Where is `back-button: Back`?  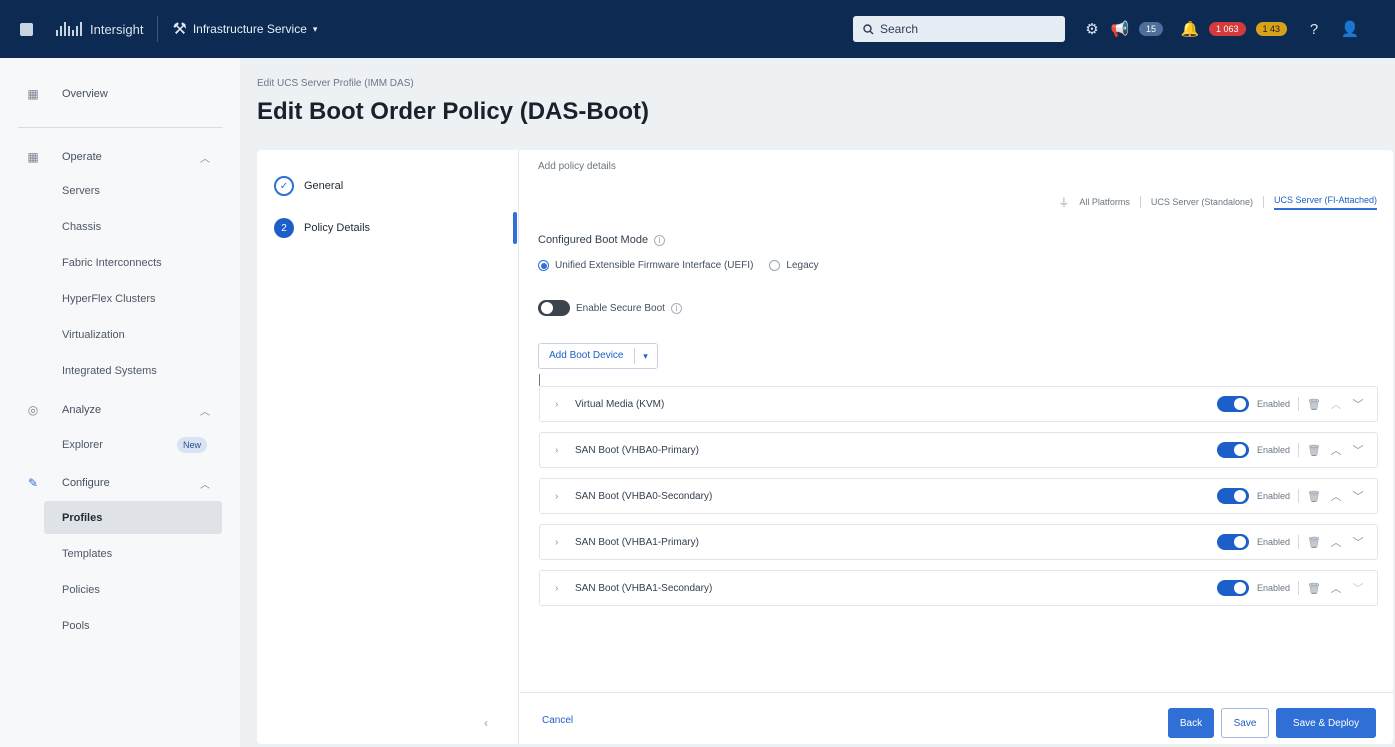 back-button: Back is located at coordinates (1191, 723).